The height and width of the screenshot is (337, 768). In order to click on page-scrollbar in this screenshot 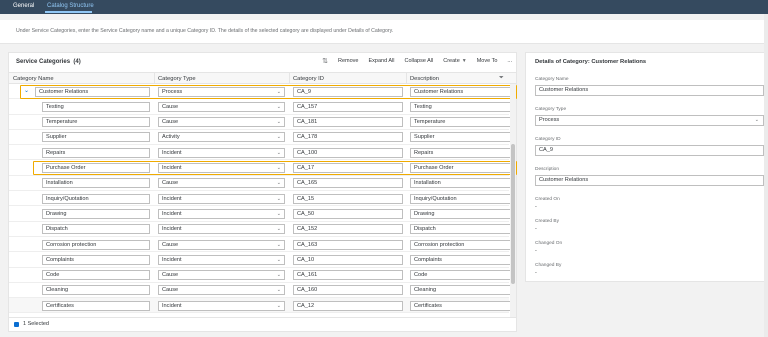, I will do `click(766, 175)`.